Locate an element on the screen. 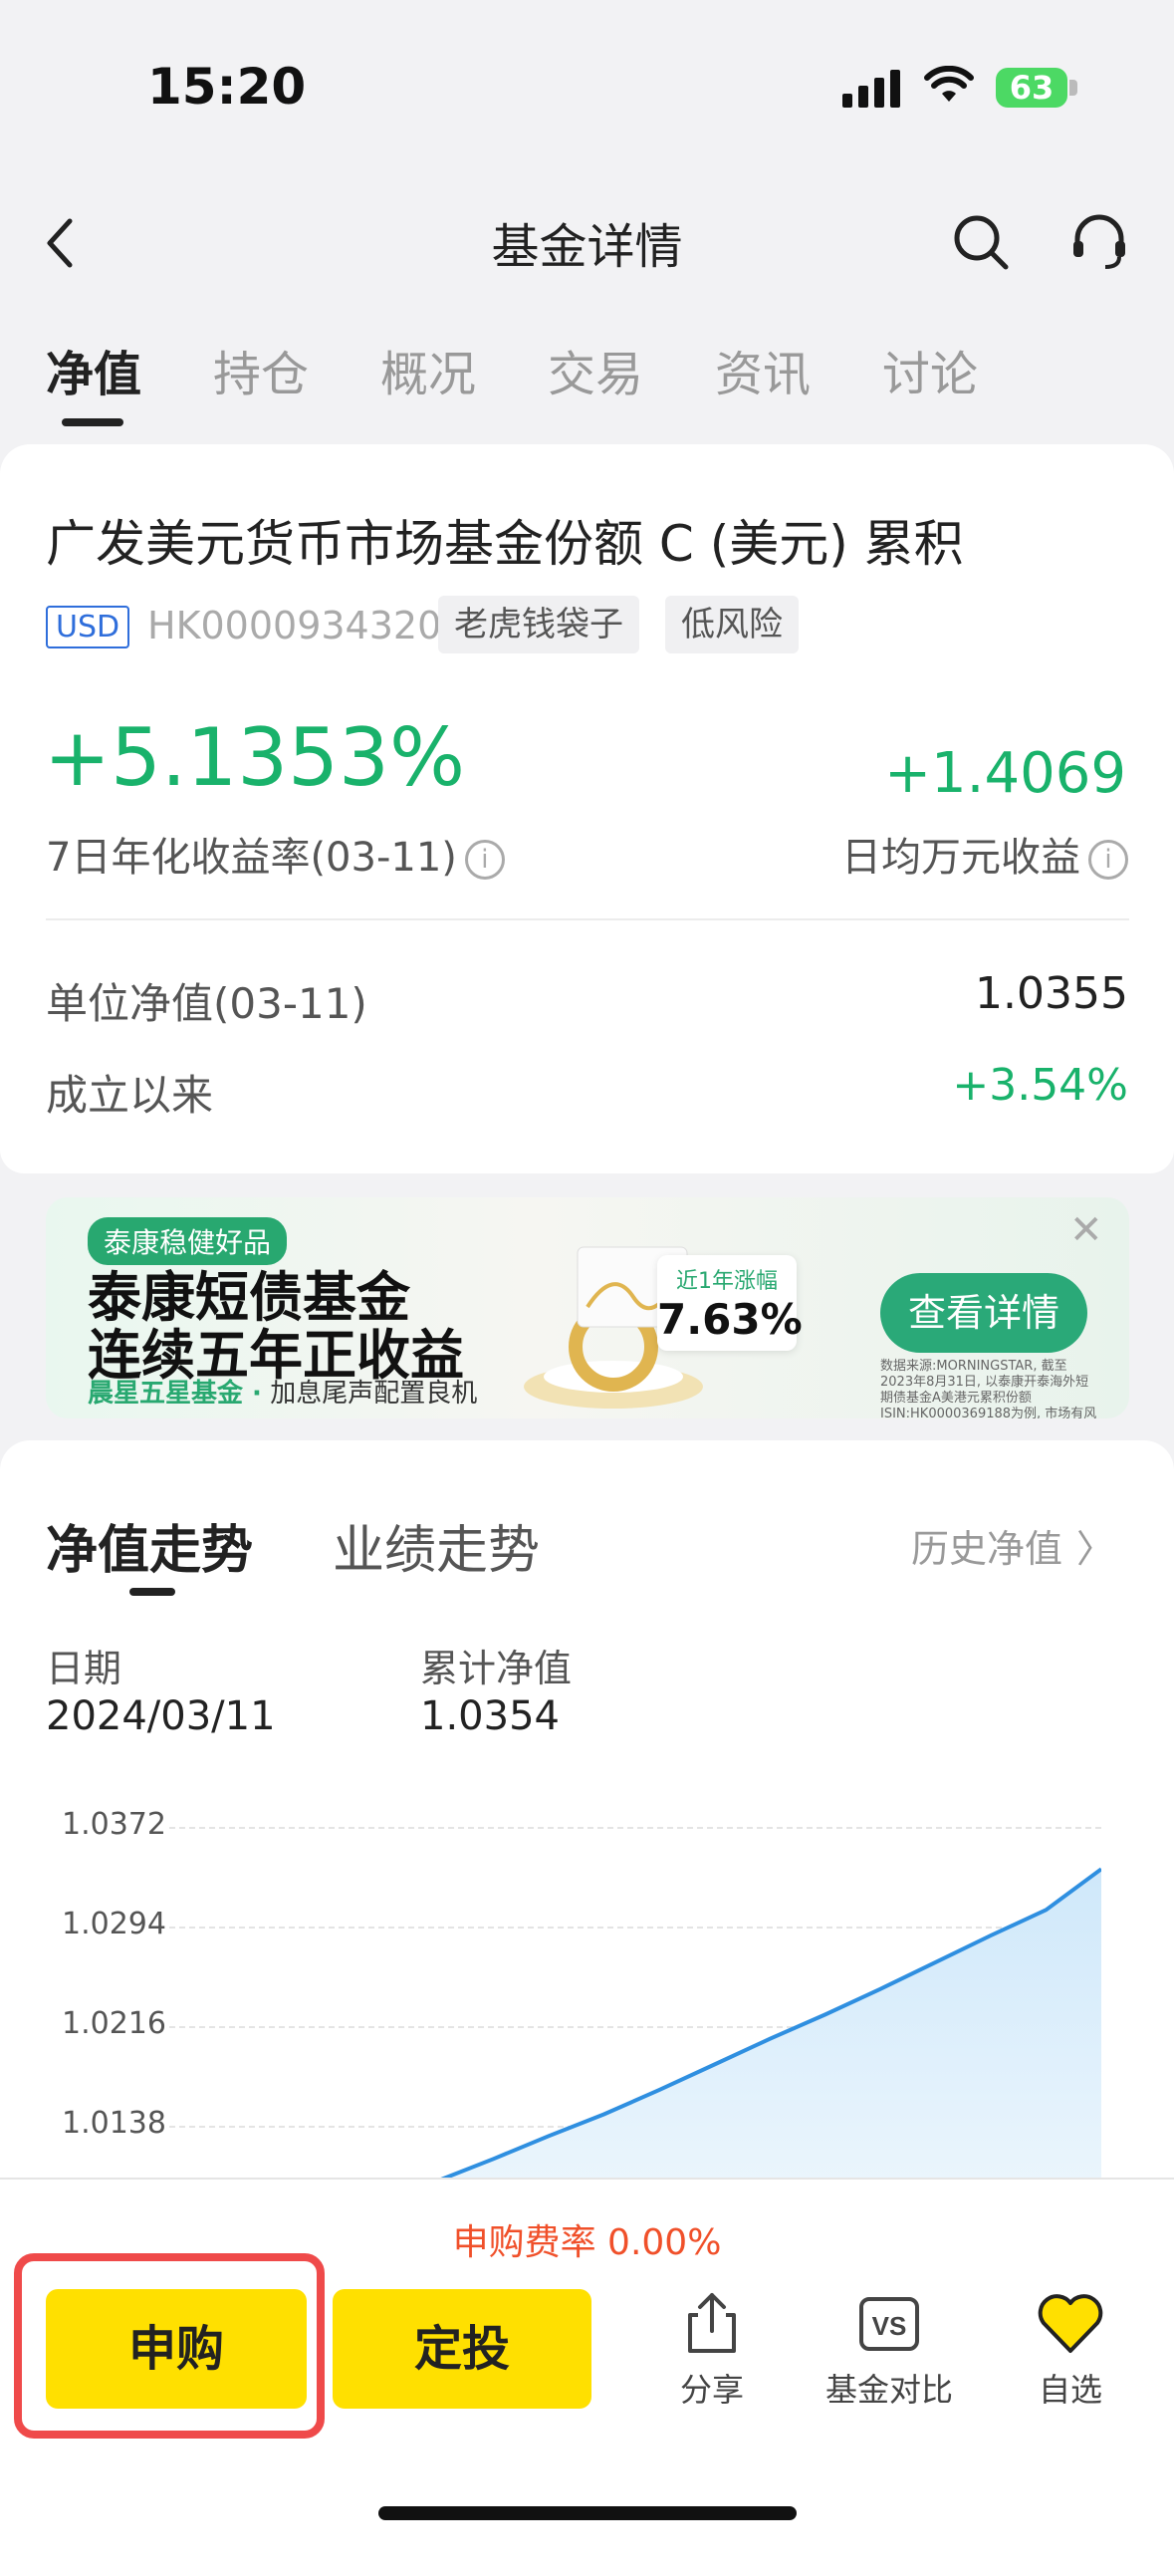  tab-trading: 交易 is located at coordinates (595, 369).